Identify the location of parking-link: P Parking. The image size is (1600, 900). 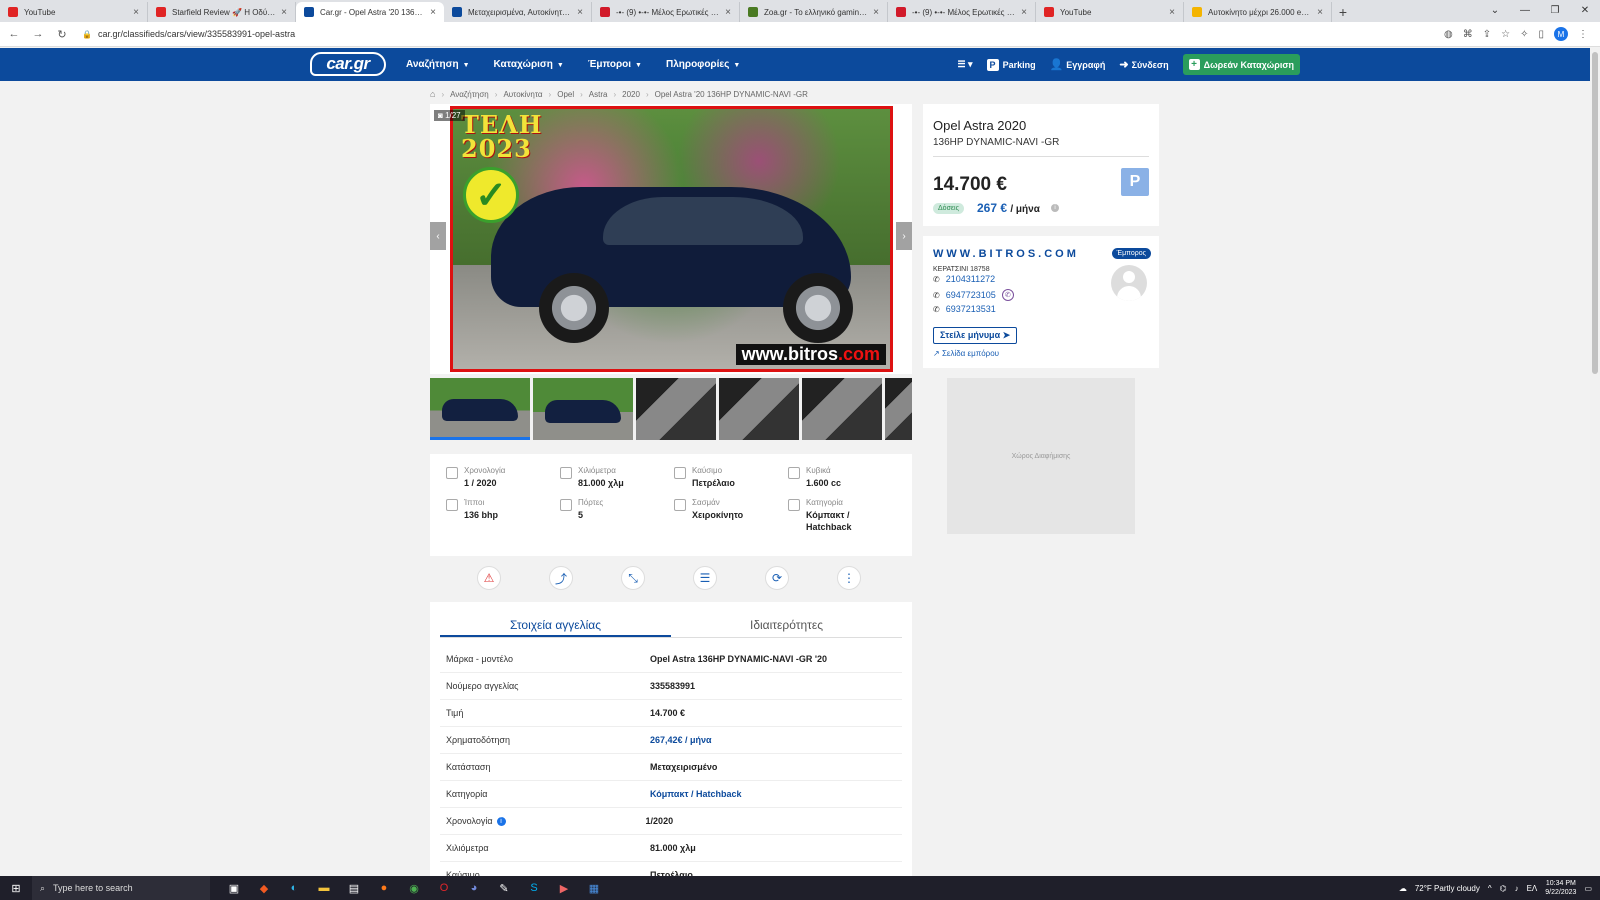
(1011, 64).